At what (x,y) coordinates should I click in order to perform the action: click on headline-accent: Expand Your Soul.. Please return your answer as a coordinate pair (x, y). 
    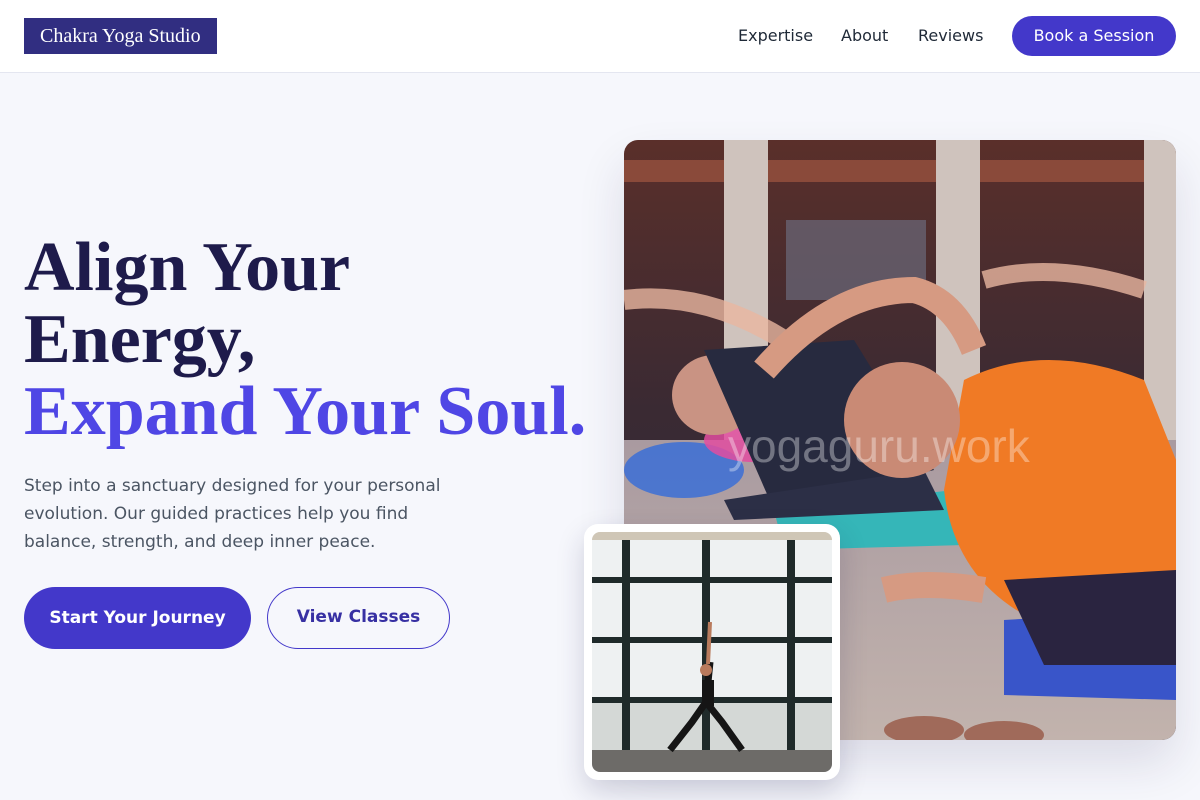
    Looking at the image, I should click on (305, 411).